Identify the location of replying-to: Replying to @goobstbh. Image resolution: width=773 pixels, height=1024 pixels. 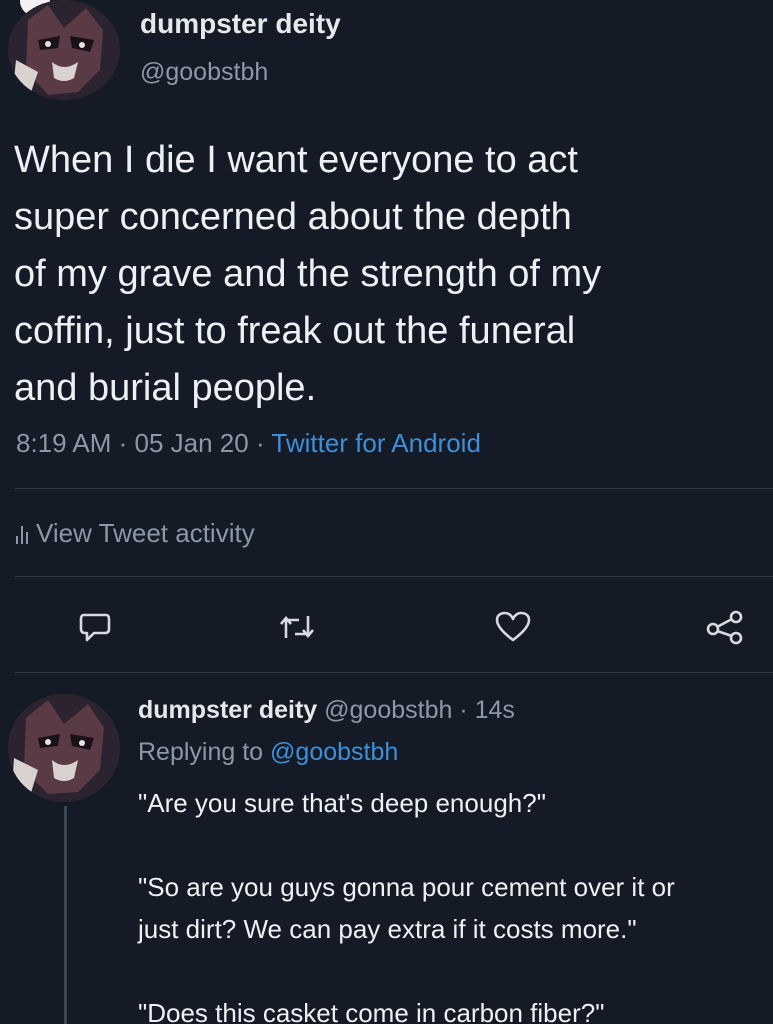
(268, 752).